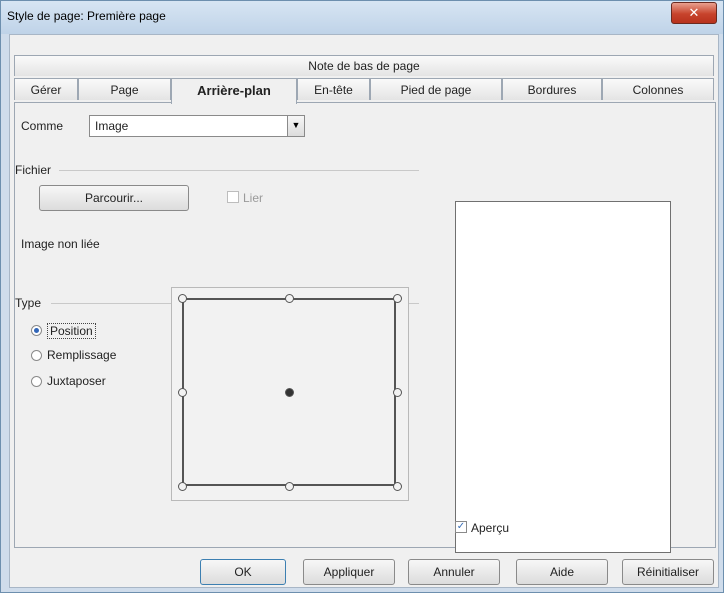 This screenshot has width=724, height=593. Describe the element at coordinates (490, 528) in the screenshot. I see `preview-label: Aperçu` at that location.